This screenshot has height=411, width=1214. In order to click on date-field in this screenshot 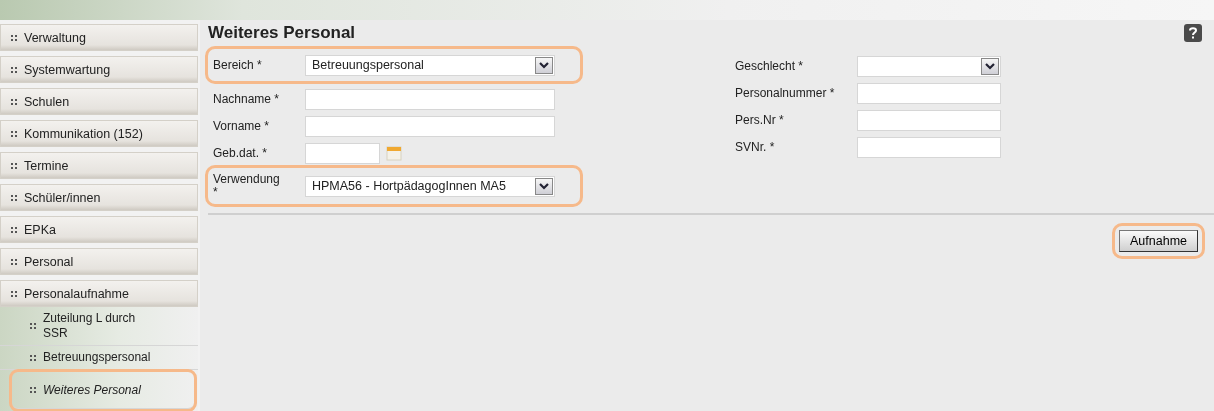, I will do `click(342, 153)`.